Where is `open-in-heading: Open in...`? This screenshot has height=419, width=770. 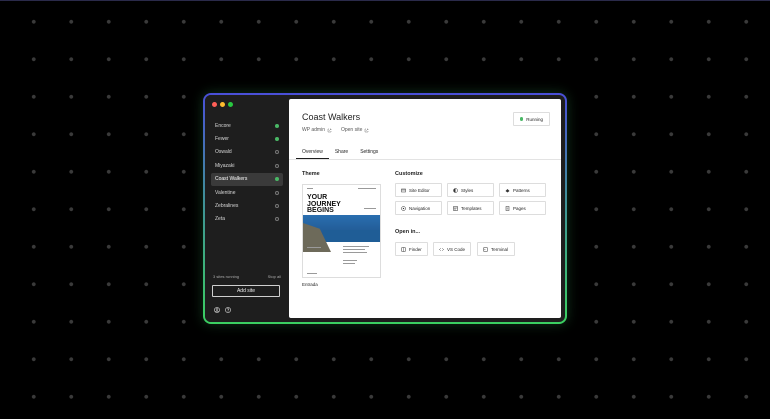 open-in-heading: Open in... is located at coordinates (408, 232).